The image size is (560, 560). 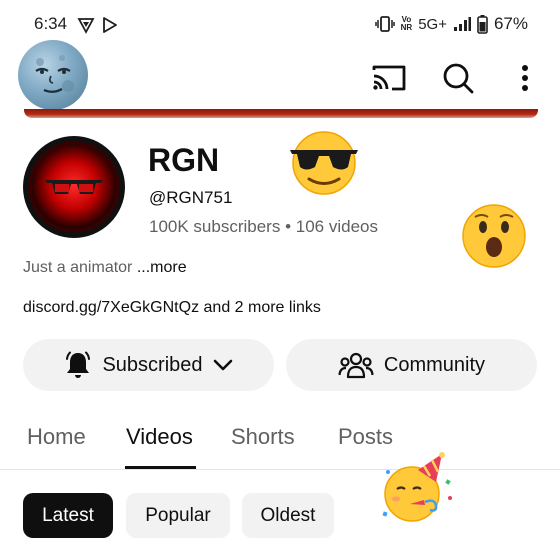 I want to click on volte-indicator: Vo NR, so click(x=406, y=23).